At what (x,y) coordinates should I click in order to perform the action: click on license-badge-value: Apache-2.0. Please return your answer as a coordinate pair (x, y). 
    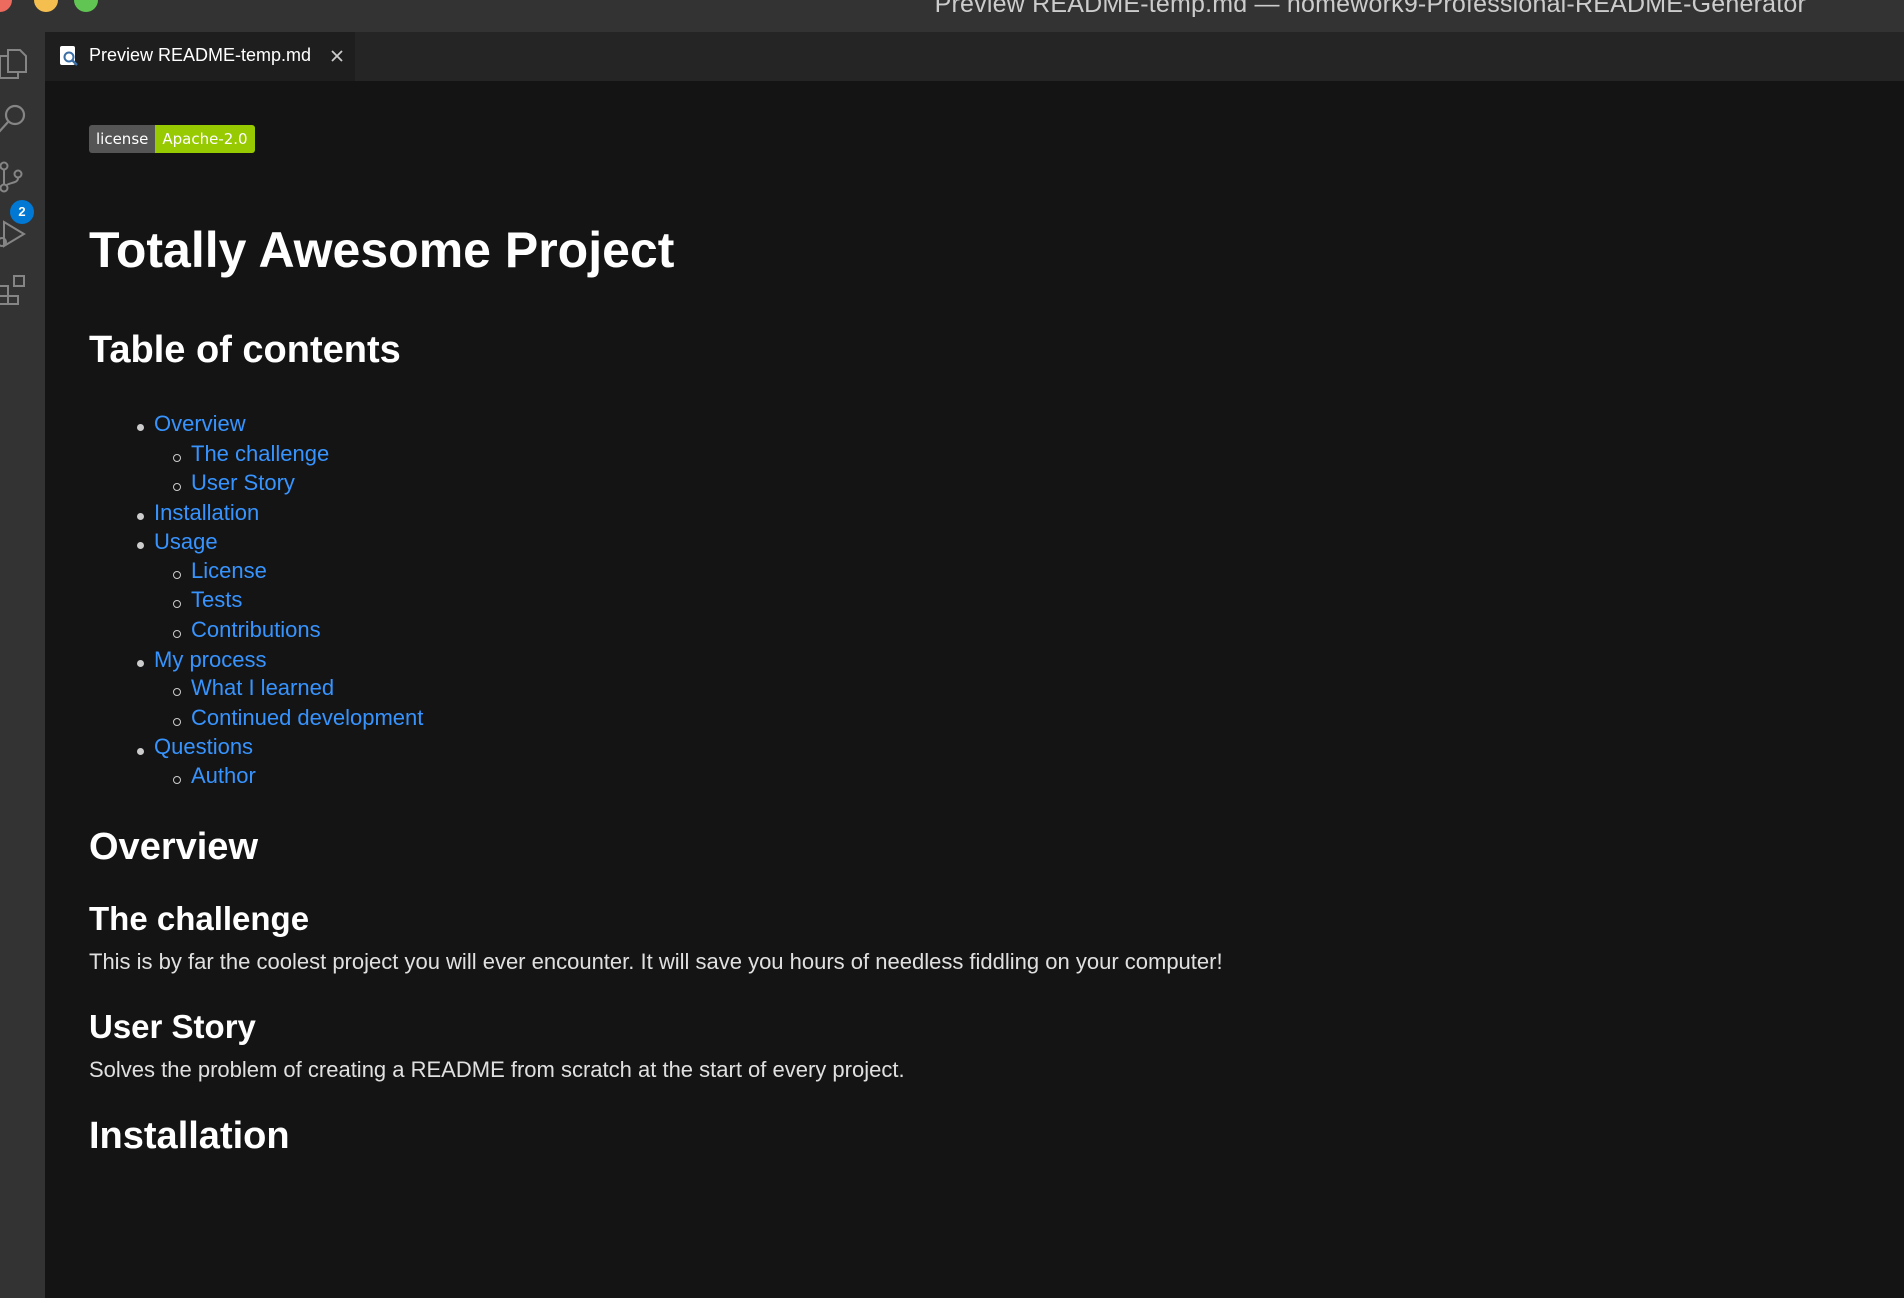
    Looking at the image, I should click on (205, 139).